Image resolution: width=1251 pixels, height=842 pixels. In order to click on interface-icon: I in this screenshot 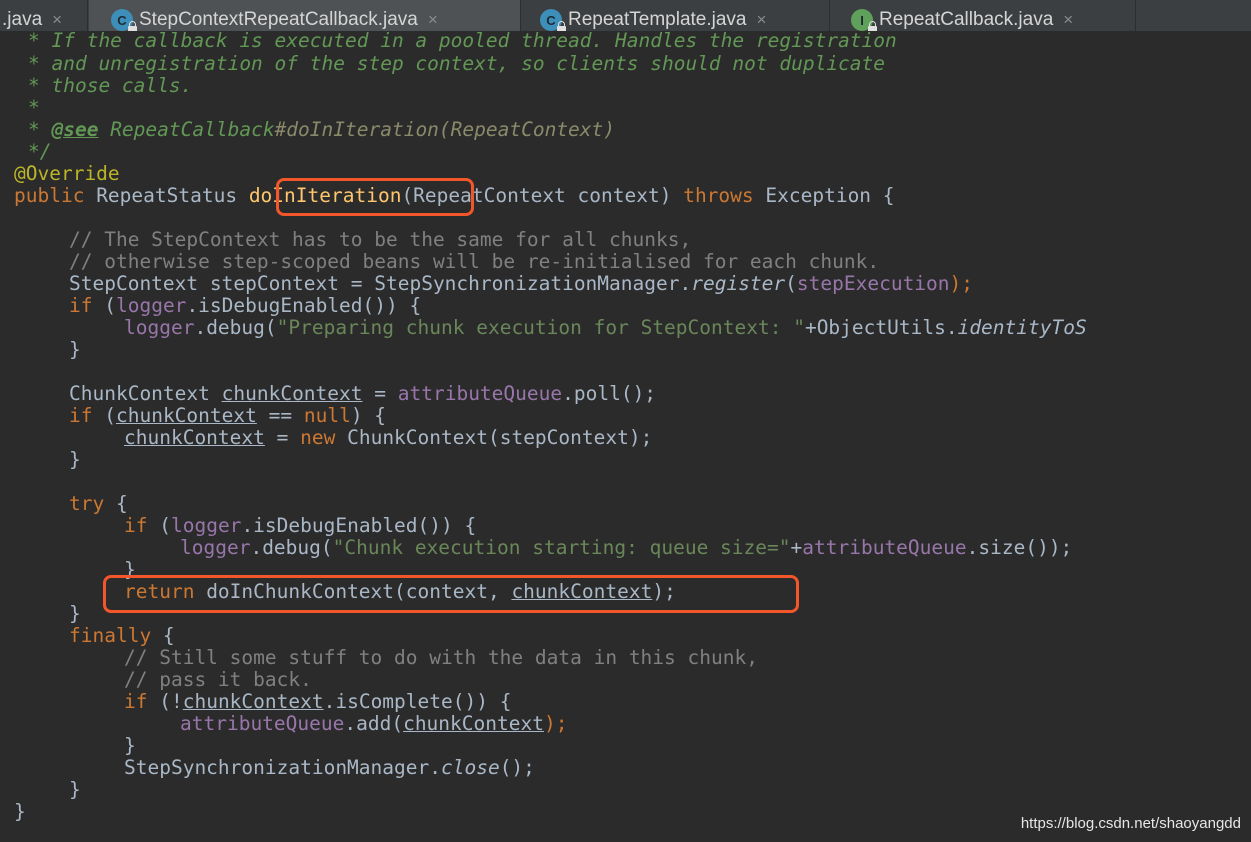, I will do `click(864, 21)`.